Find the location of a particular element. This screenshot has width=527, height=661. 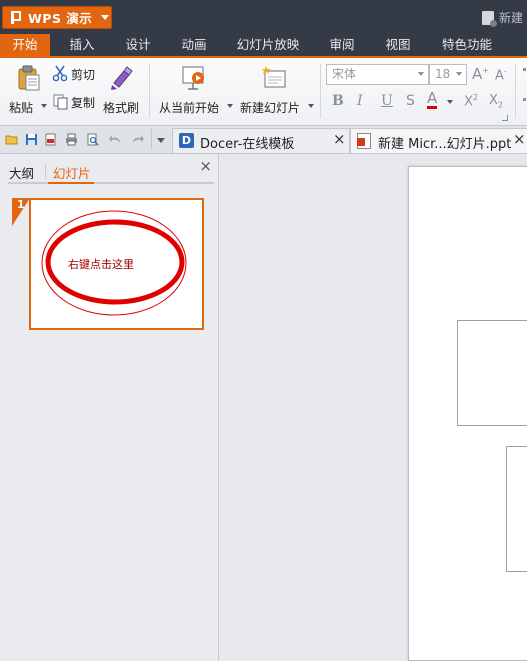

underline-icon: U is located at coordinates (387, 101).